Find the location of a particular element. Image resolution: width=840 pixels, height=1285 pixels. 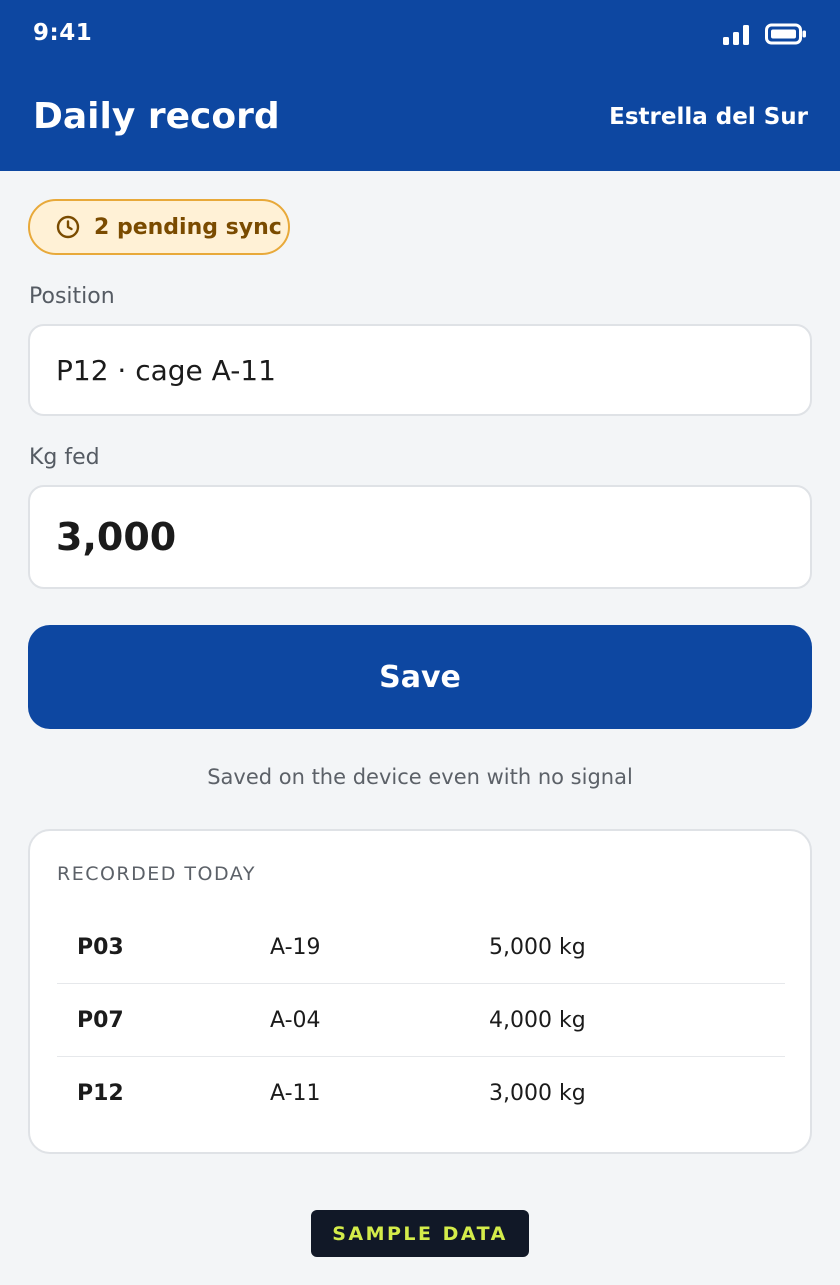

sample-data-tag: SAMPLE DATA is located at coordinates (420, 1233).